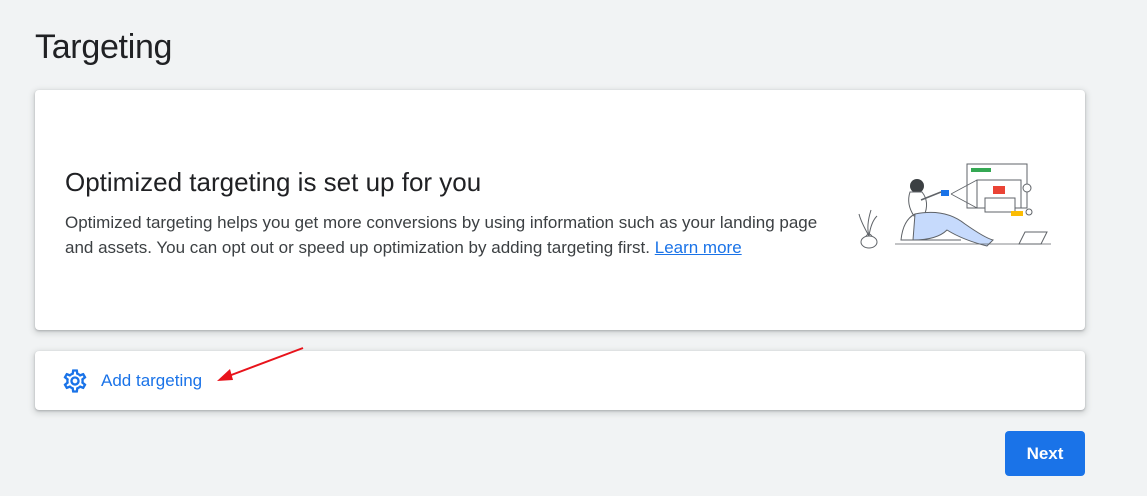  I want to click on person-with-browser-windows-illustration, so click(954, 206).